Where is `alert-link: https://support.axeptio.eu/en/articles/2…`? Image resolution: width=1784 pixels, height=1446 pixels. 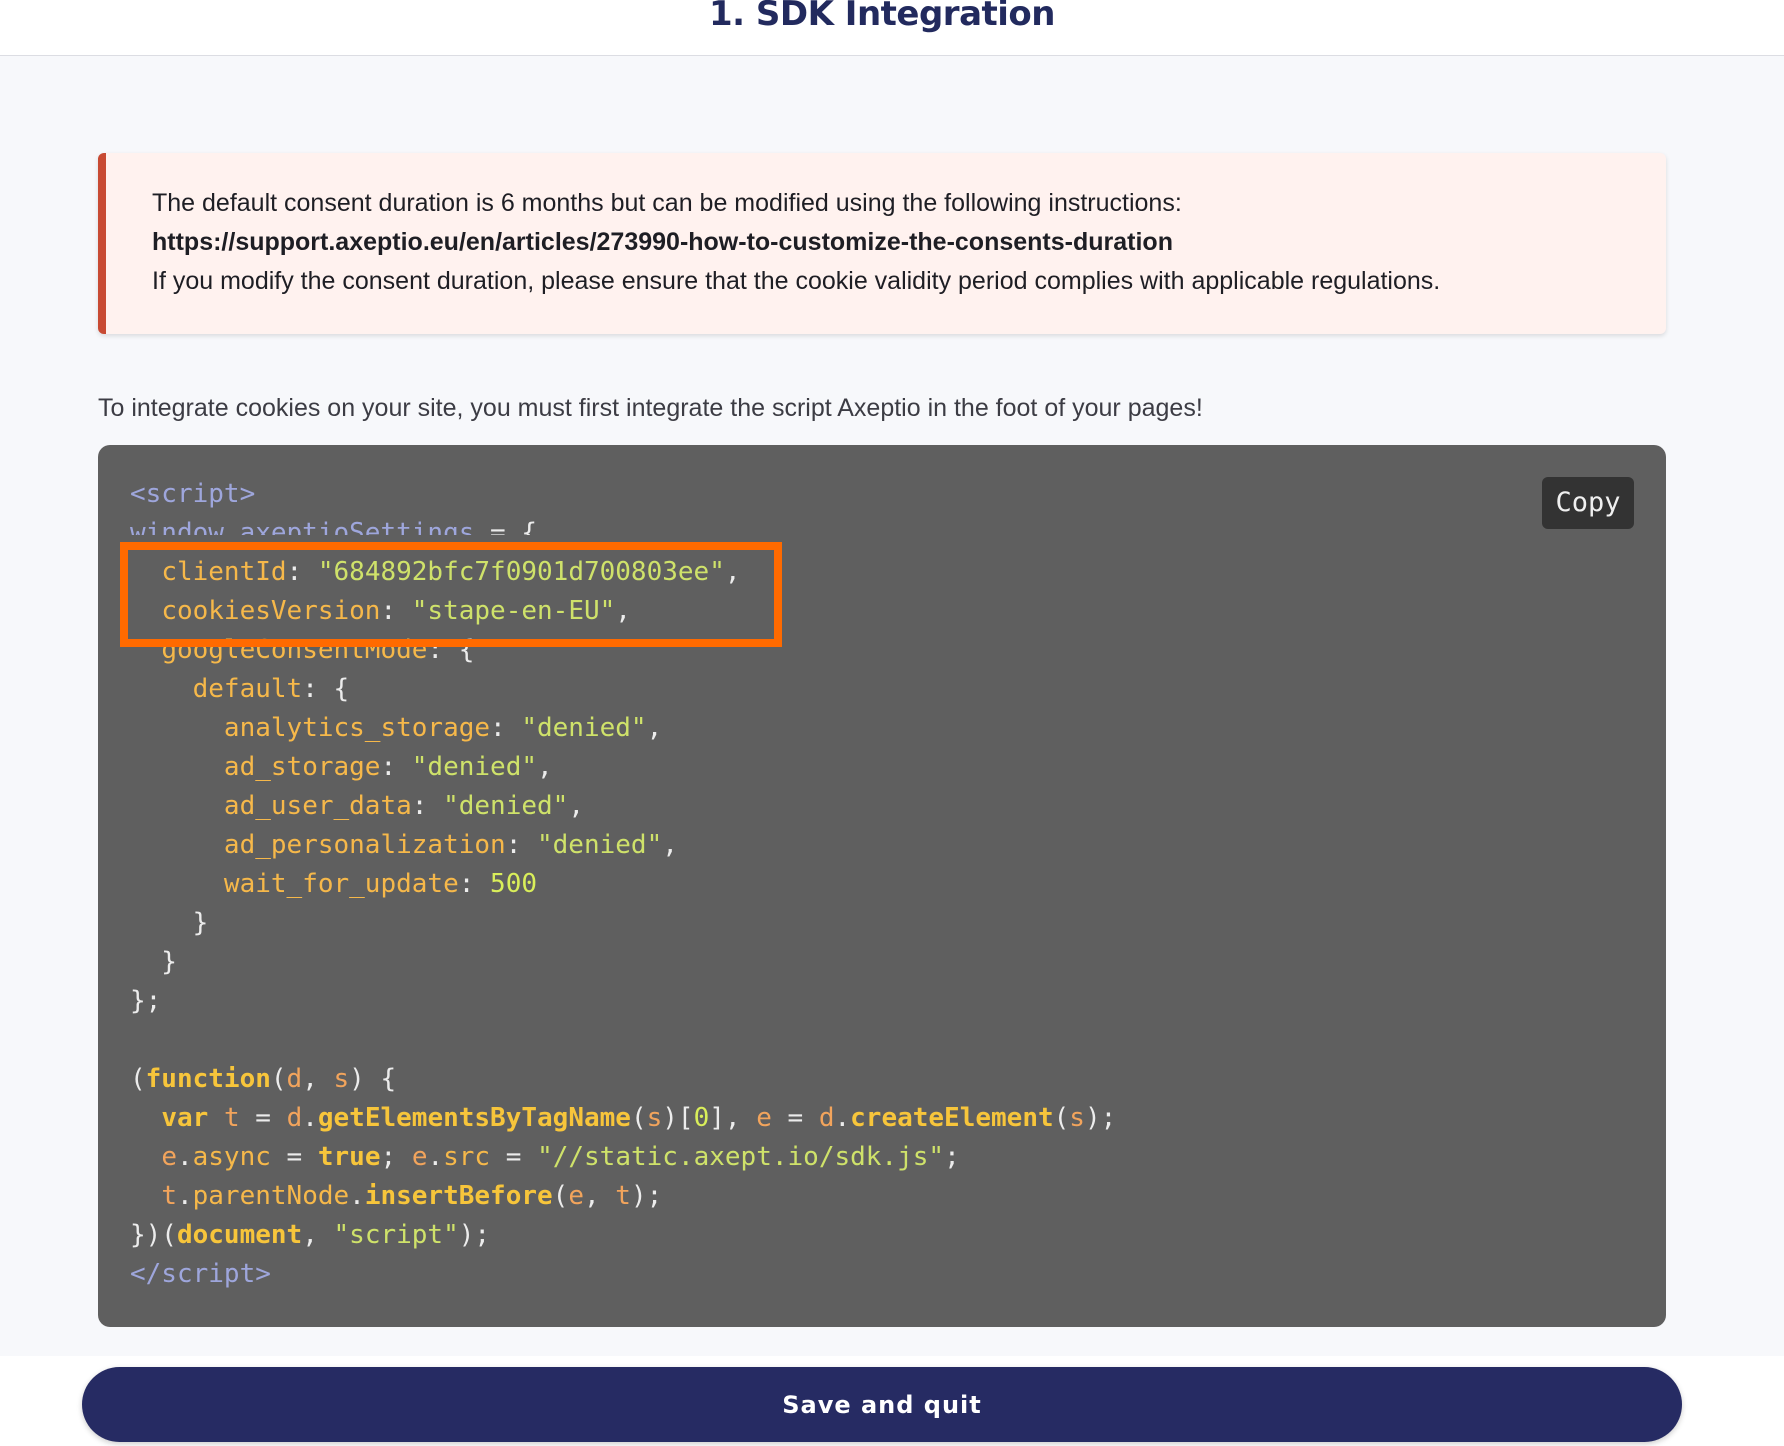 alert-link: https://support.axeptio.eu/en/articles/2… is located at coordinates (662, 242).